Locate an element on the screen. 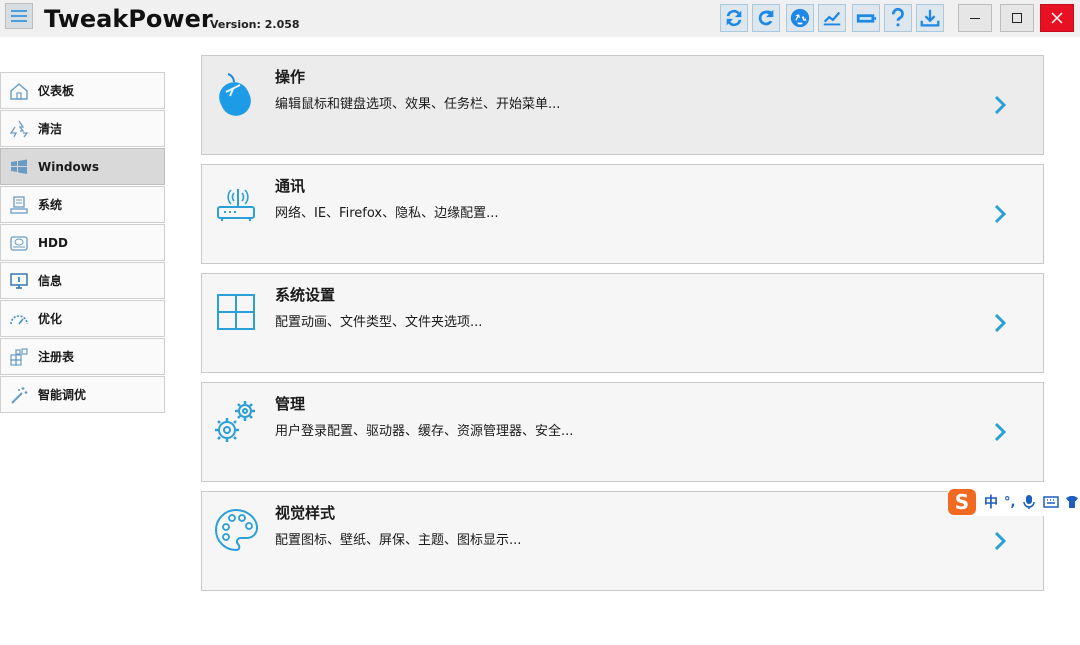  card-title: 操作 is located at coordinates (290, 77).